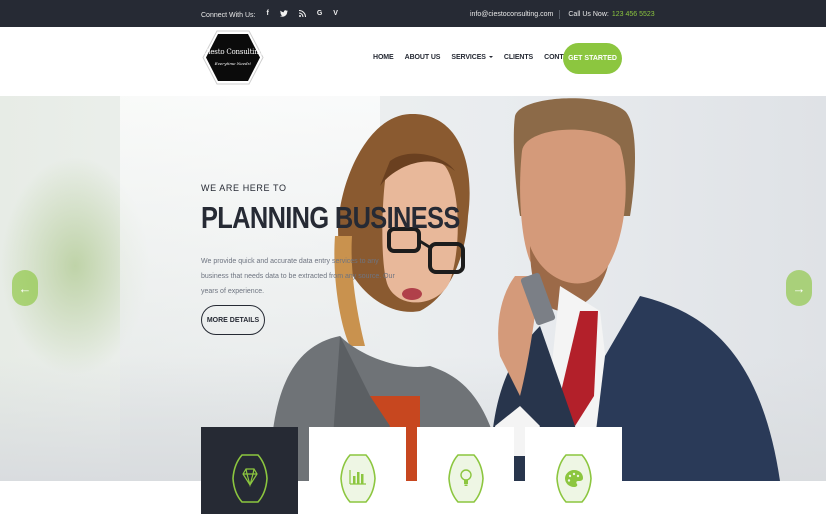 The width and height of the screenshot is (826, 514). Describe the element at coordinates (383, 57) in the screenshot. I see `nav-home: HOME` at that location.